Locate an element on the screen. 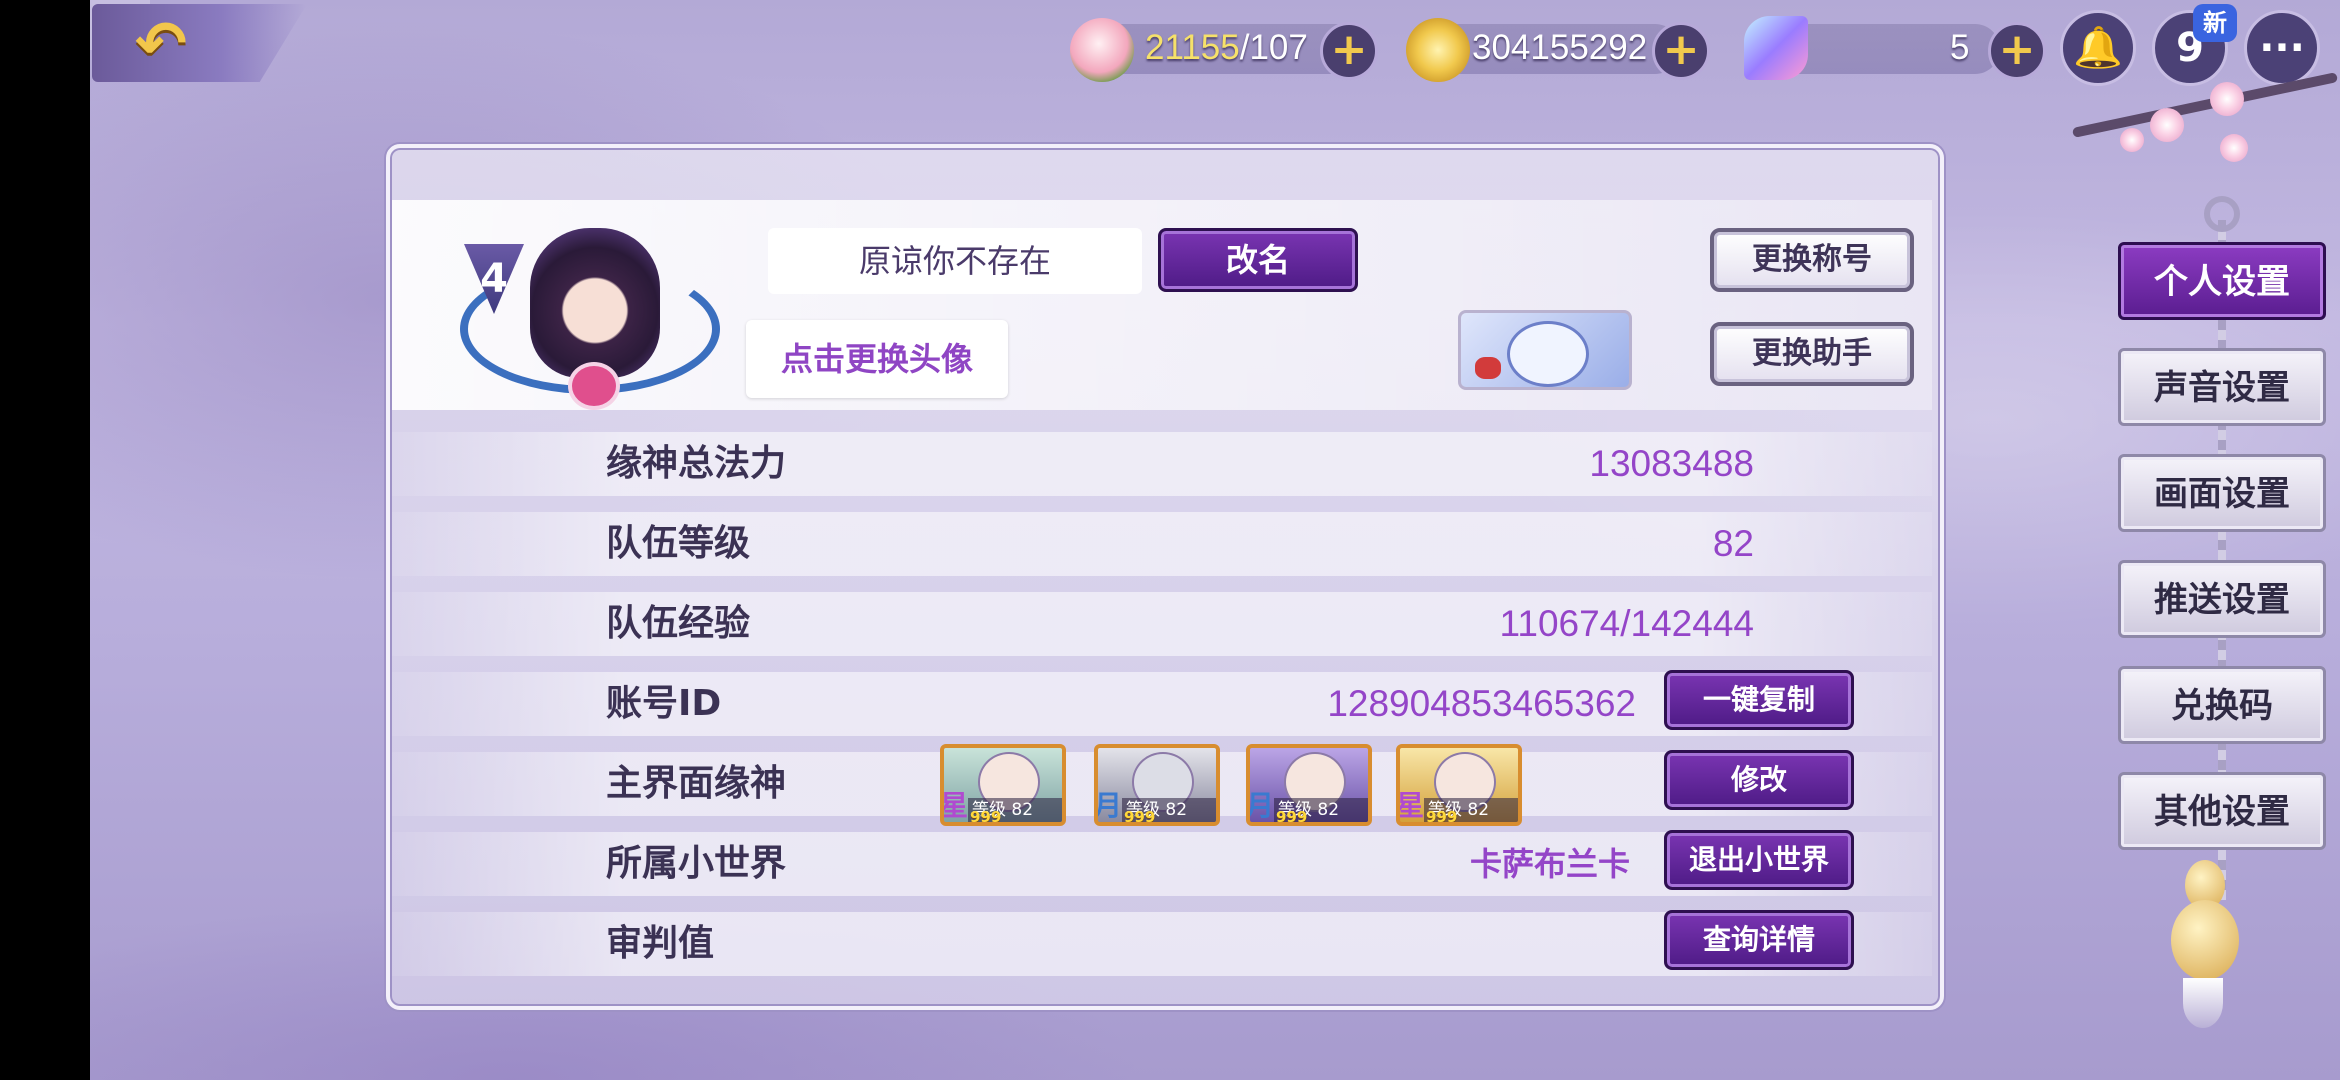  stat-label: 队伍经验 is located at coordinates (678, 623).